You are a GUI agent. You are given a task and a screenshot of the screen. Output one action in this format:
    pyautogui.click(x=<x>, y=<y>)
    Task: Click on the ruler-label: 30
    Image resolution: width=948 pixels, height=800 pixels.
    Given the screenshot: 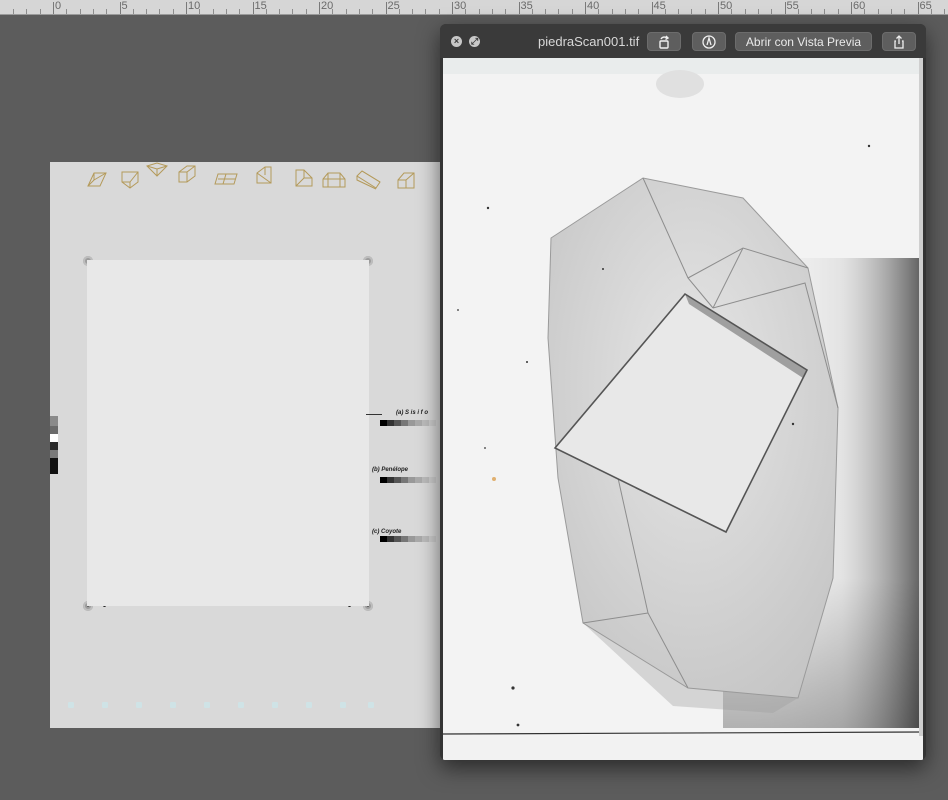 What is the action you would take?
    pyautogui.click(x=460, y=6)
    